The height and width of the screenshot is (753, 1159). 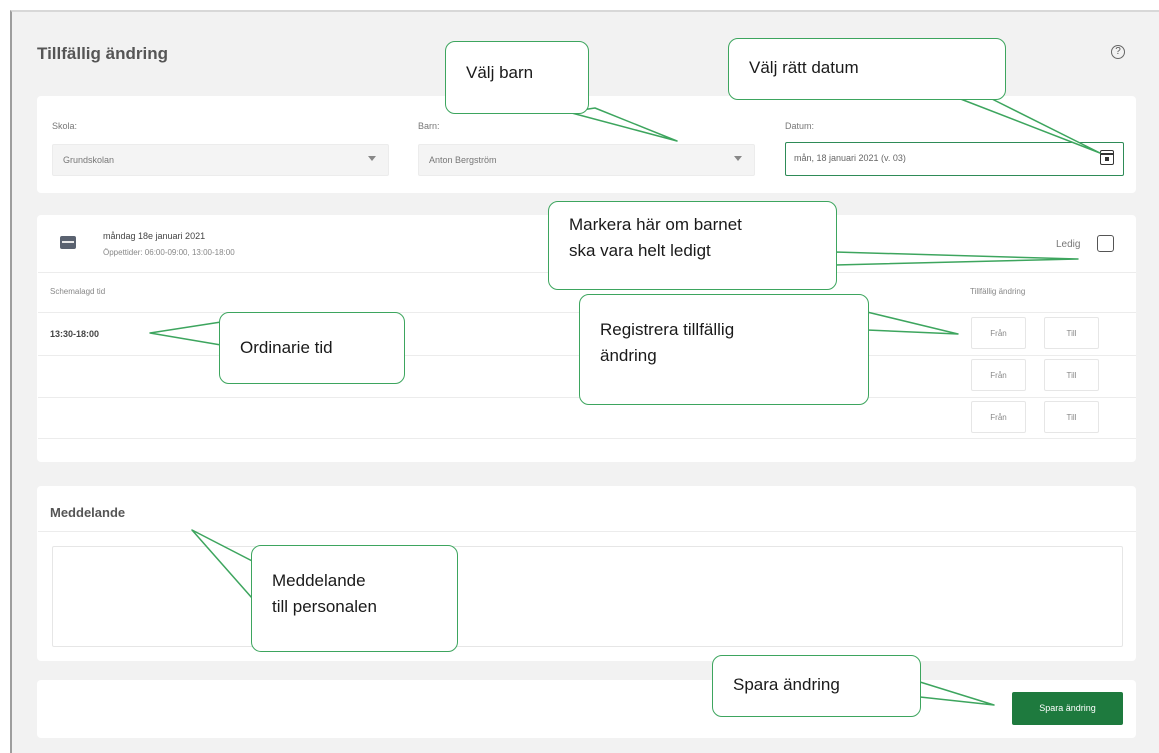 What do you see at coordinates (68, 242) in the screenshot?
I see `calendar-day-icon` at bounding box center [68, 242].